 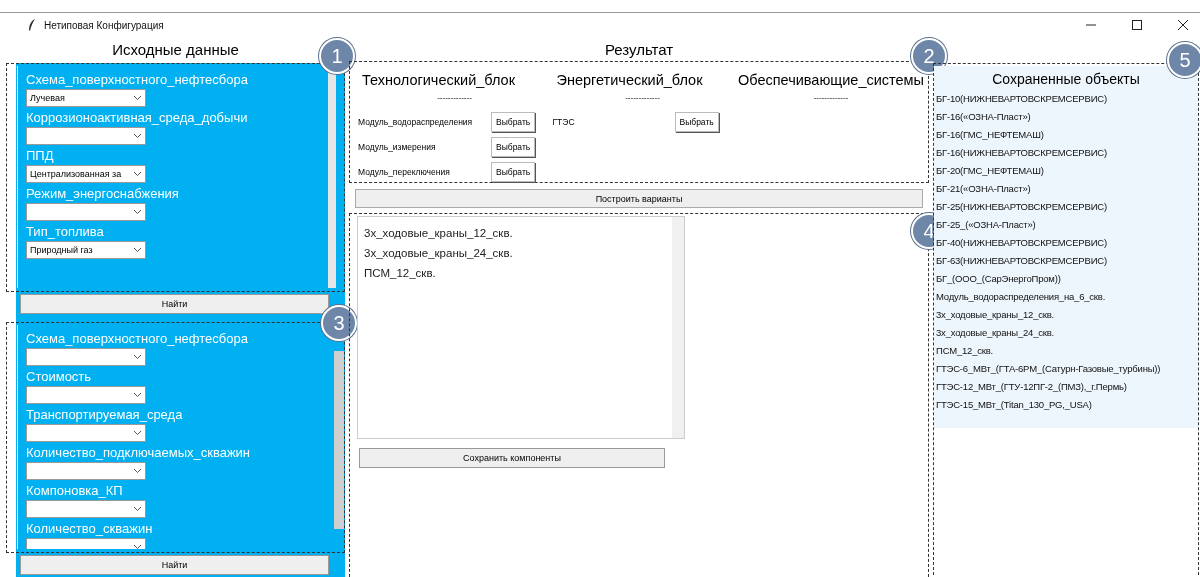 What do you see at coordinates (1066, 153) in the screenshot?
I see `saved-item: БГ-16(НИЖНЕВАРТОВСКРЕМСЕРВИС)` at bounding box center [1066, 153].